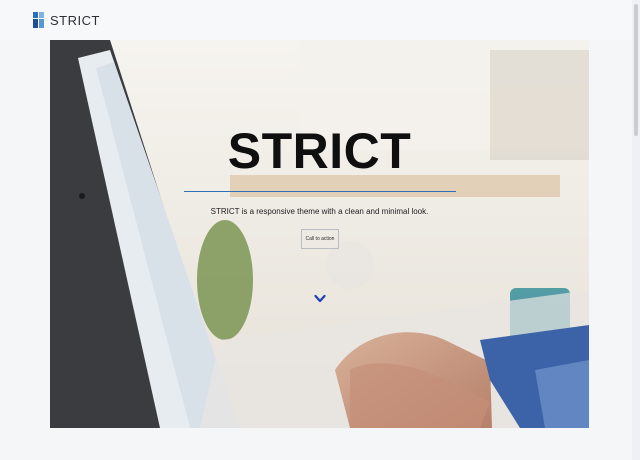 The height and width of the screenshot is (460, 640). Describe the element at coordinates (636, 70) in the screenshot. I see `scrollbar-thumb` at that location.